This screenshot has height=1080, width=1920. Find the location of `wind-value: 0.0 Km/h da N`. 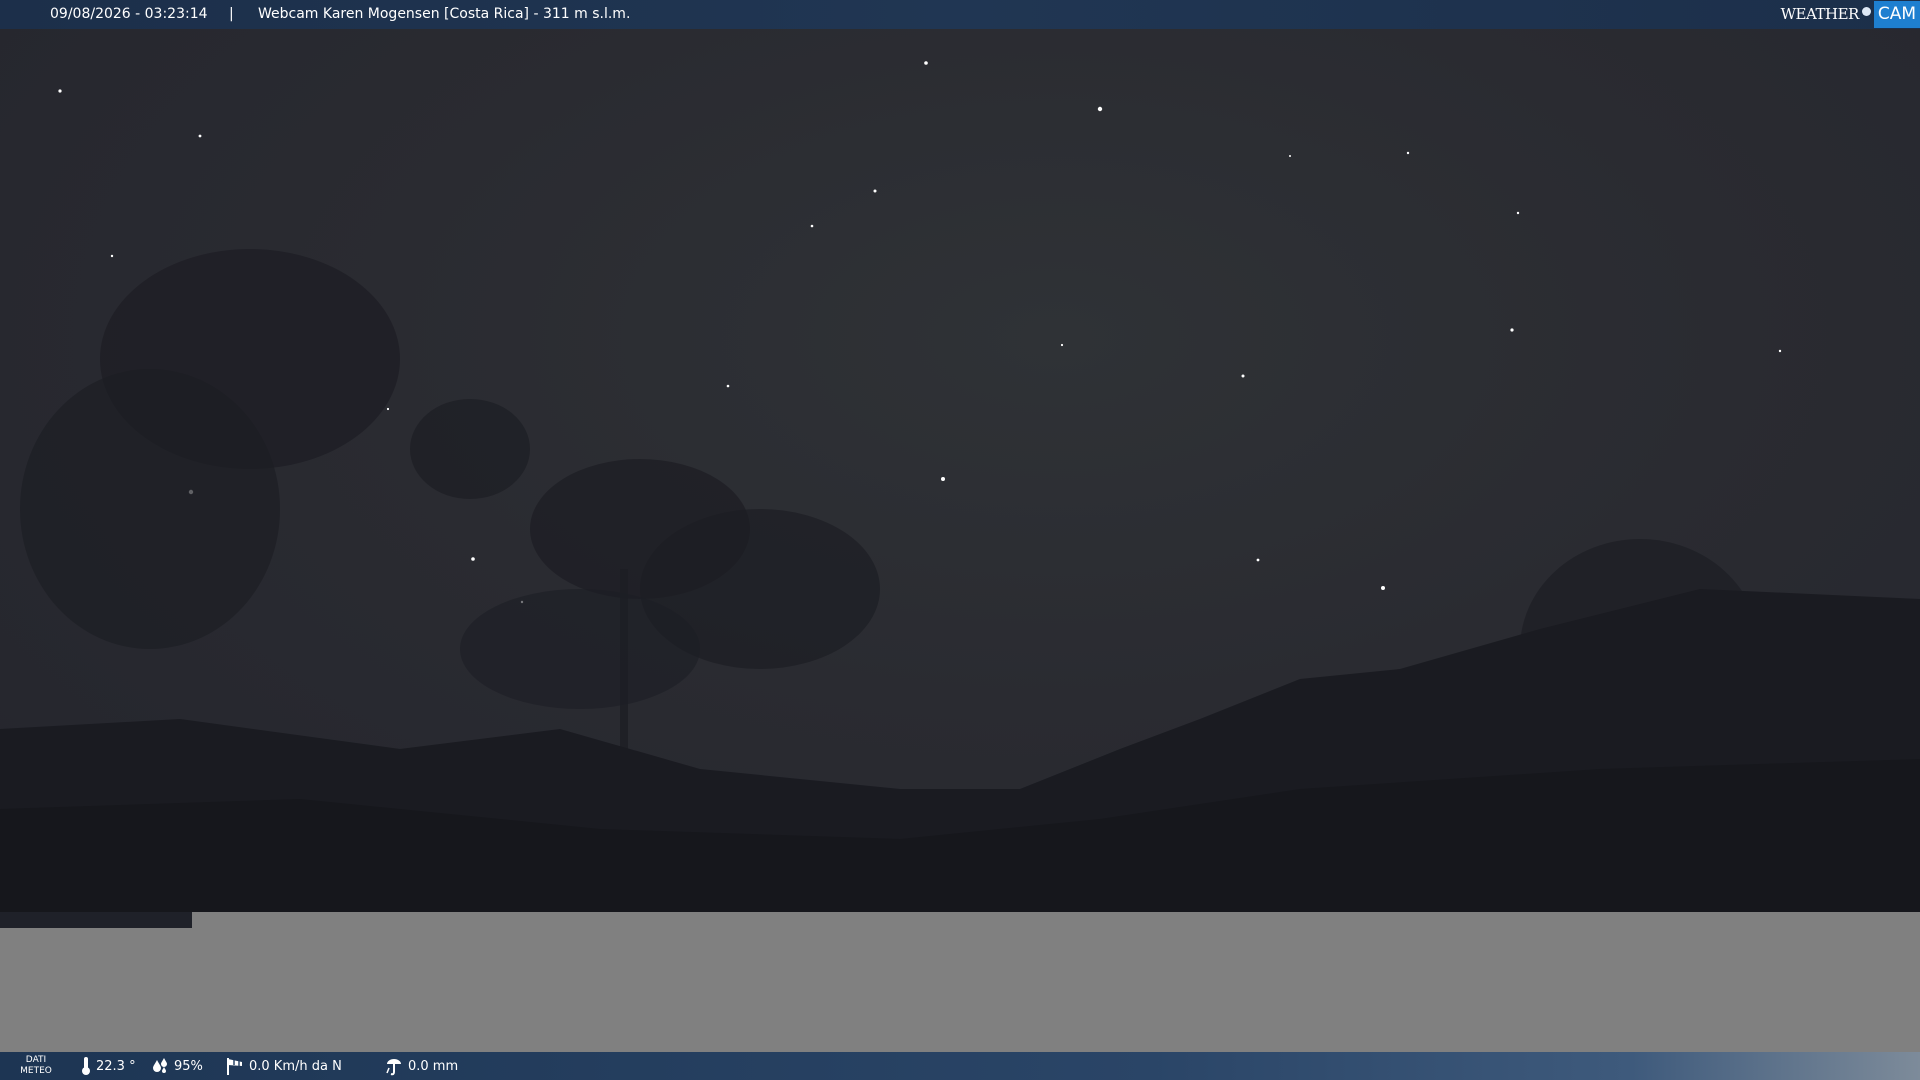

wind-value: 0.0 Km/h da N is located at coordinates (295, 1066).